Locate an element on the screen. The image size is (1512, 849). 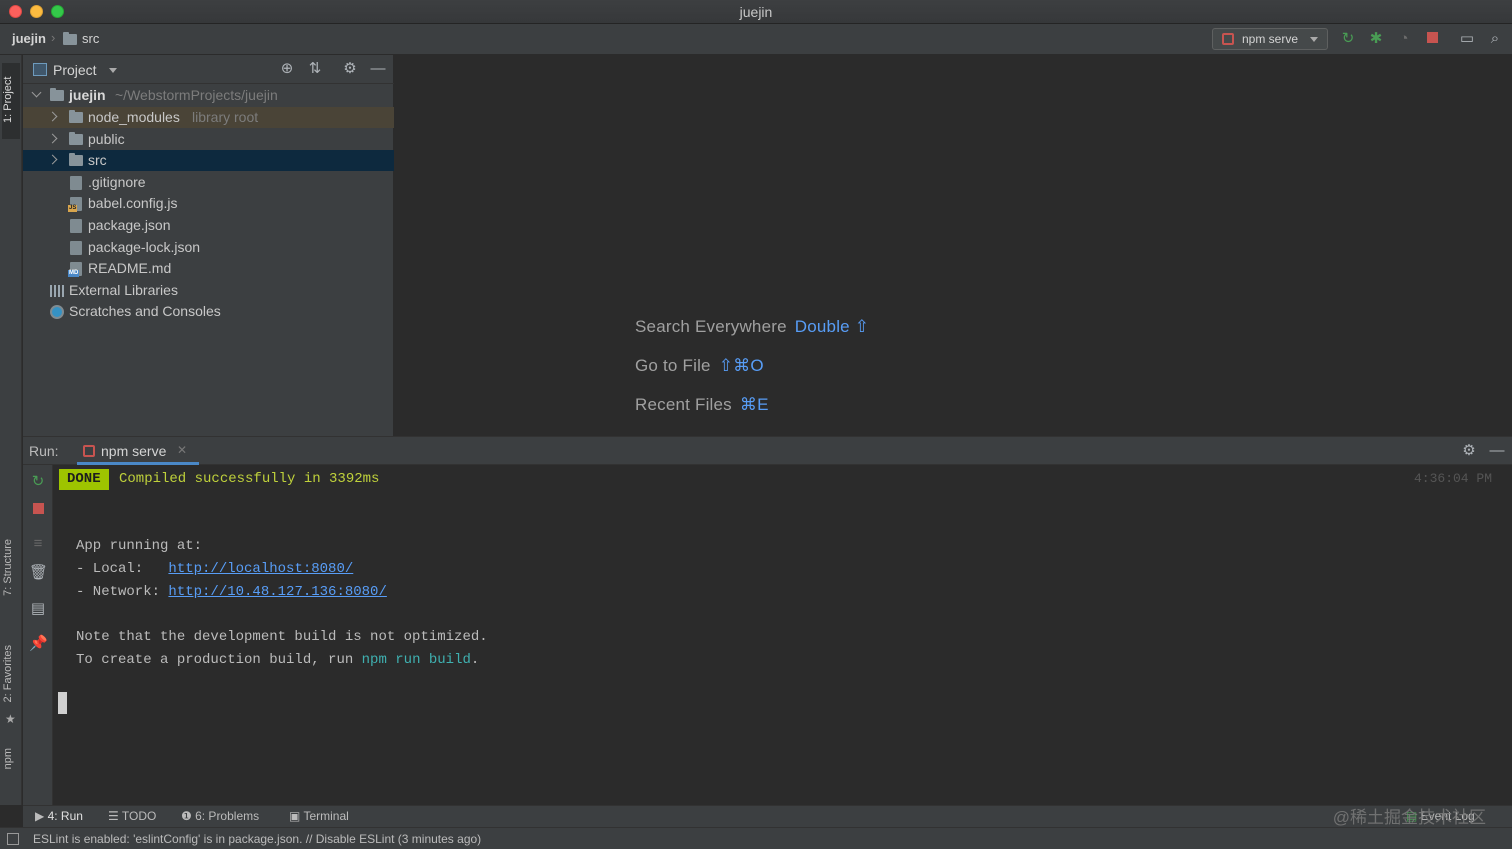
project-structure-icon: ▭ is located at coordinates (1467, 39).